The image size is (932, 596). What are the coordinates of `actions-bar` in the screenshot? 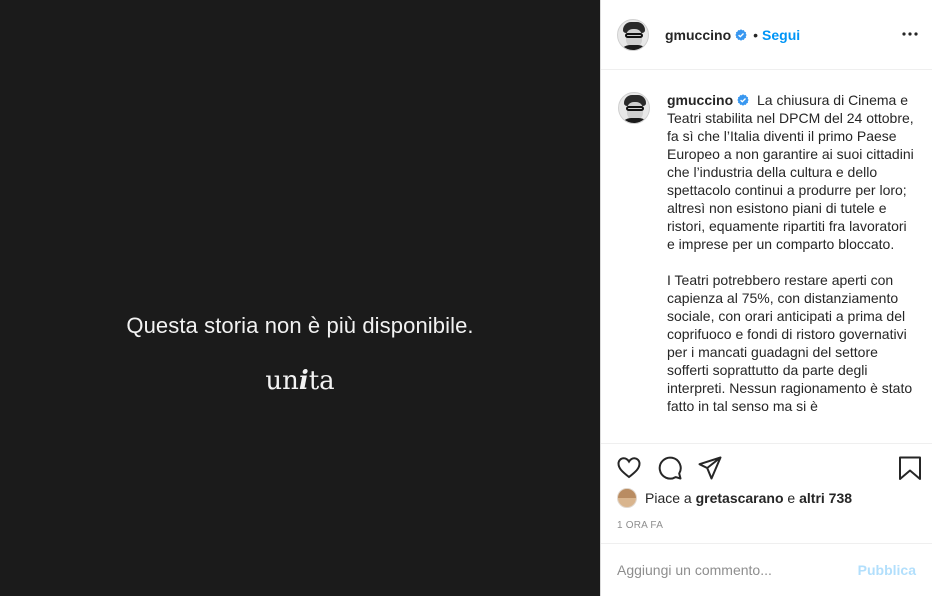 It's located at (766, 465).